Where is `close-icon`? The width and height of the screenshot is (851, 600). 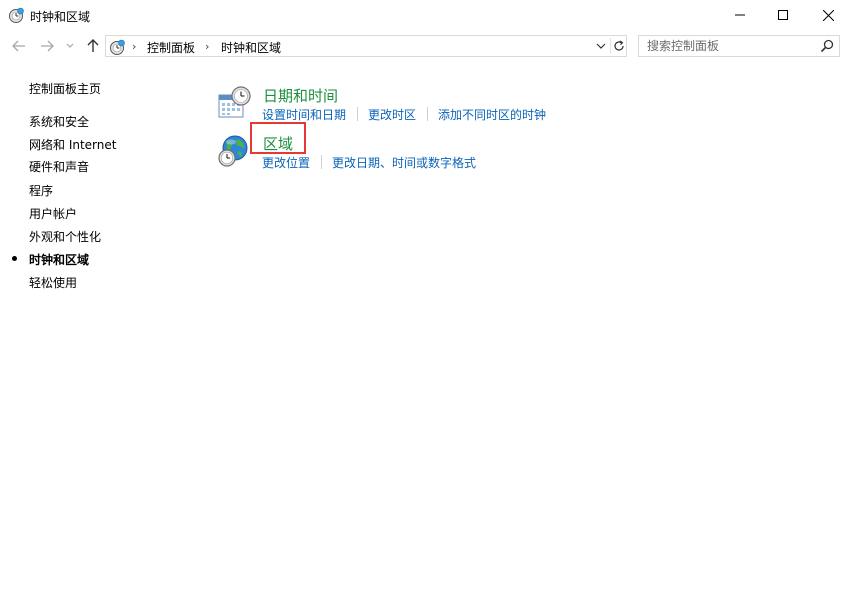 close-icon is located at coordinates (828, 15).